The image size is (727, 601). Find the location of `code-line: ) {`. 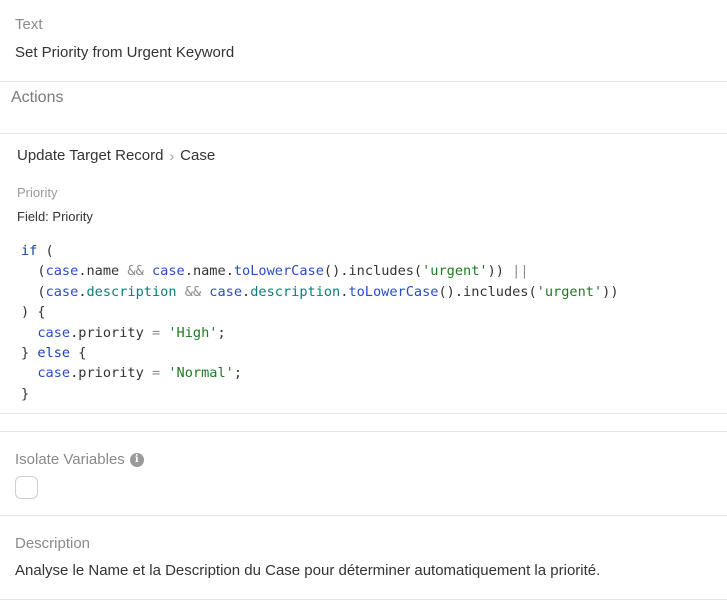

code-line: ) { is located at coordinates (33, 312).